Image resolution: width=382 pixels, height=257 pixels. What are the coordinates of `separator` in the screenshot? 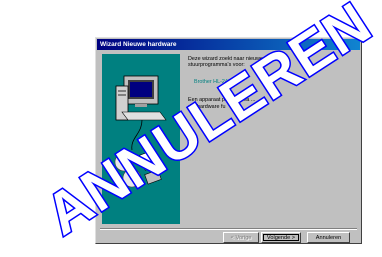 It's located at (228, 229).